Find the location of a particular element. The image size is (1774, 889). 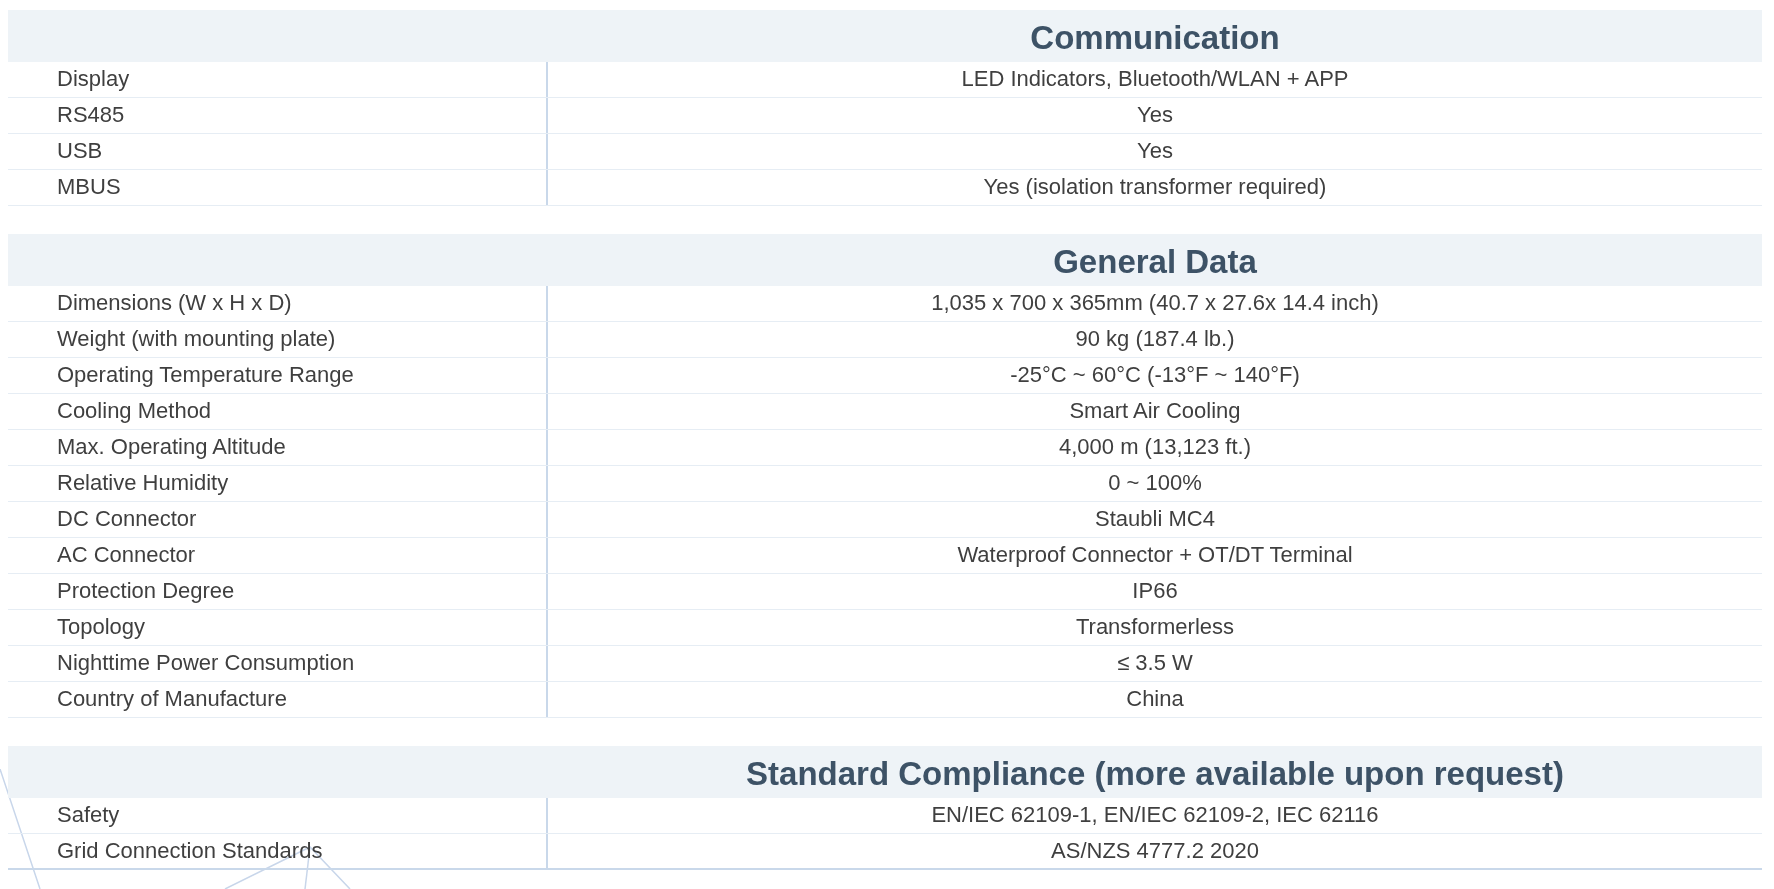

spec-label: Max. Operating Altitude is located at coordinates (278, 447).